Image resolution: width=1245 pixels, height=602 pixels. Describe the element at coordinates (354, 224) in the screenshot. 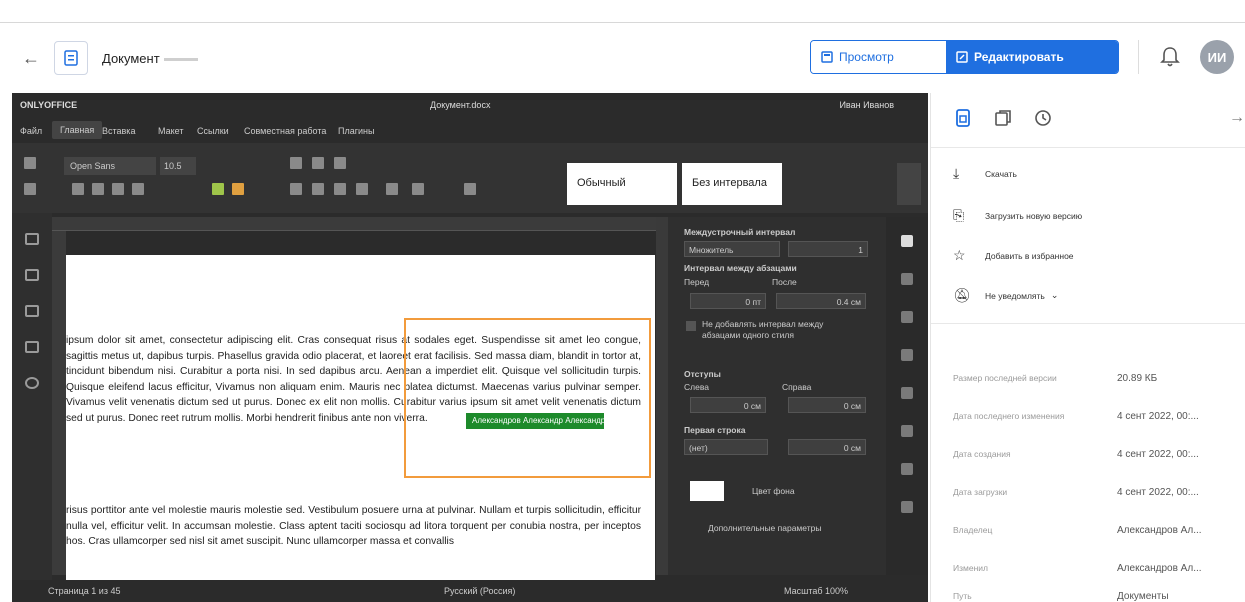

I see `horizontal-ruler` at that location.